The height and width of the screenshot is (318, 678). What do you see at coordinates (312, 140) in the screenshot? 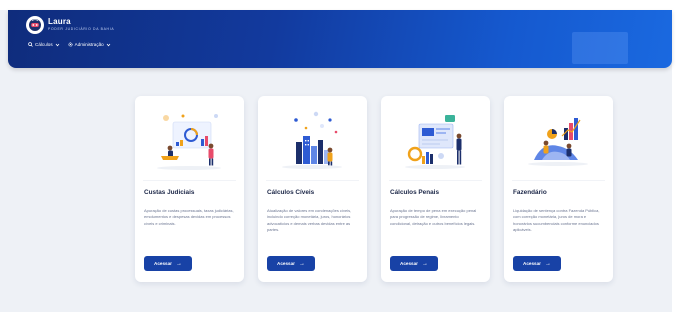
I see `city-buildings-illustration` at bounding box center [312, 140].